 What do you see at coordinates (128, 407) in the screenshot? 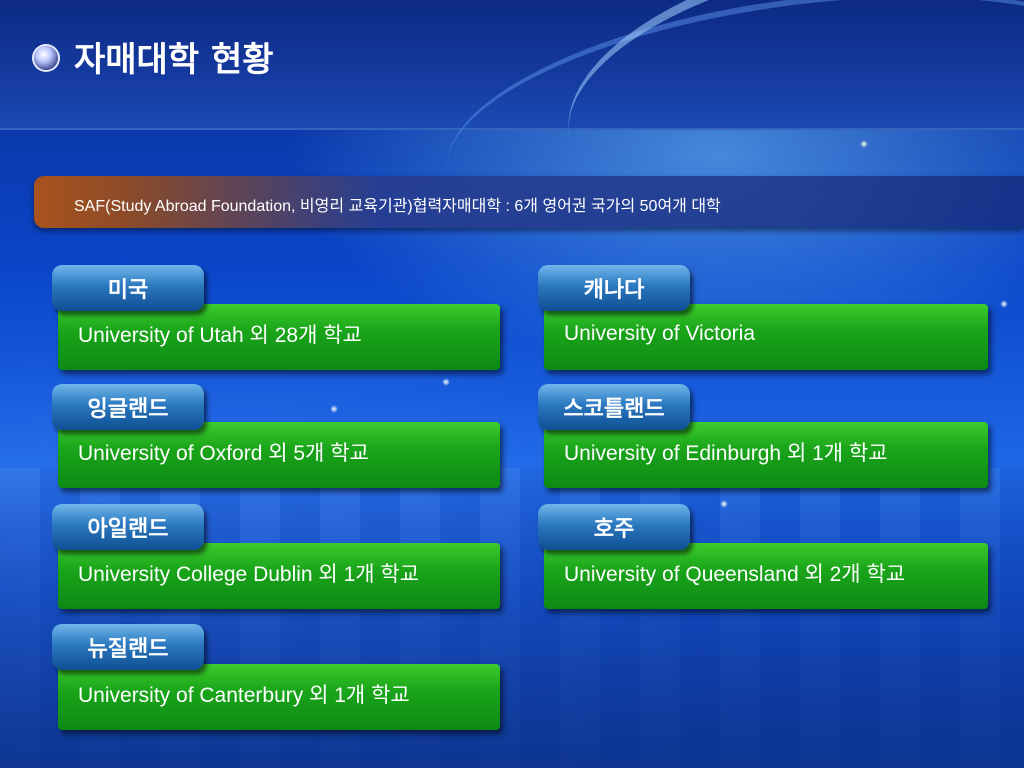
I see `country-tab-england: 잉글랜드` at bounding box center [128, 407].